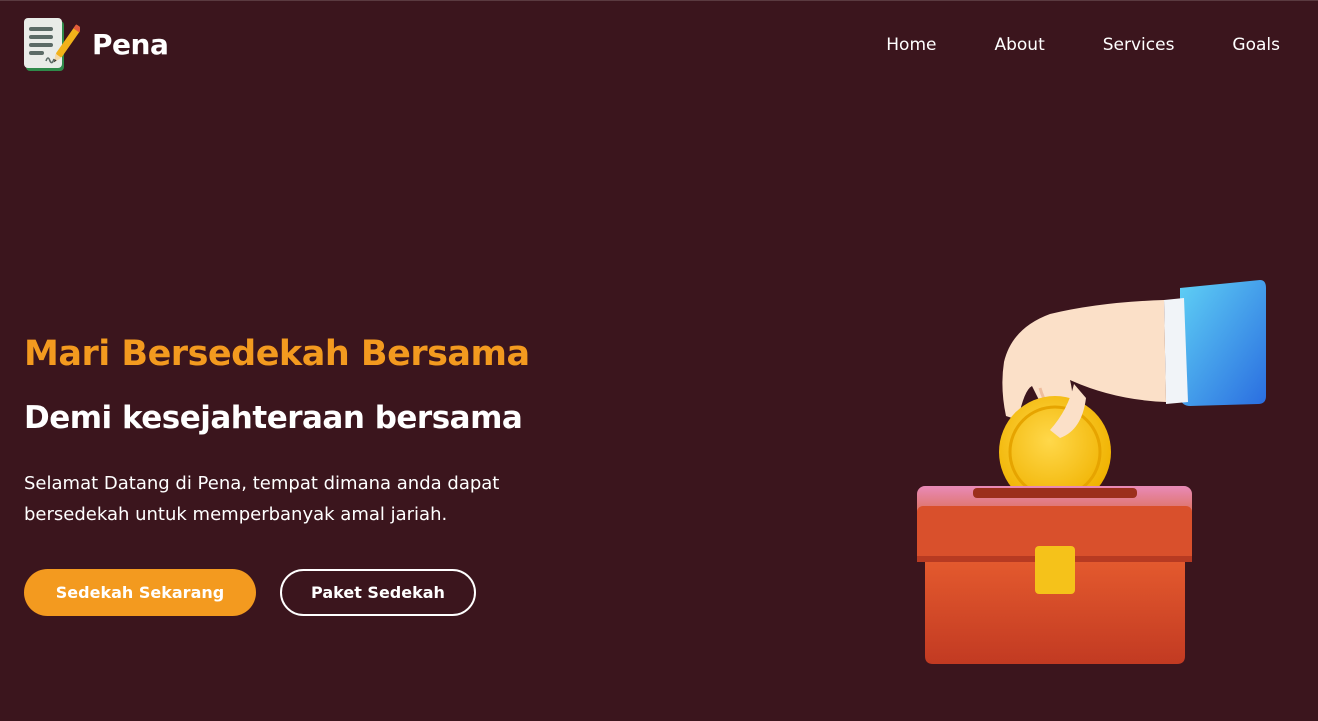 This screenshot has height=721, width=1318. I want to click on nav-link-goals: Goals, so click(1256, 45).